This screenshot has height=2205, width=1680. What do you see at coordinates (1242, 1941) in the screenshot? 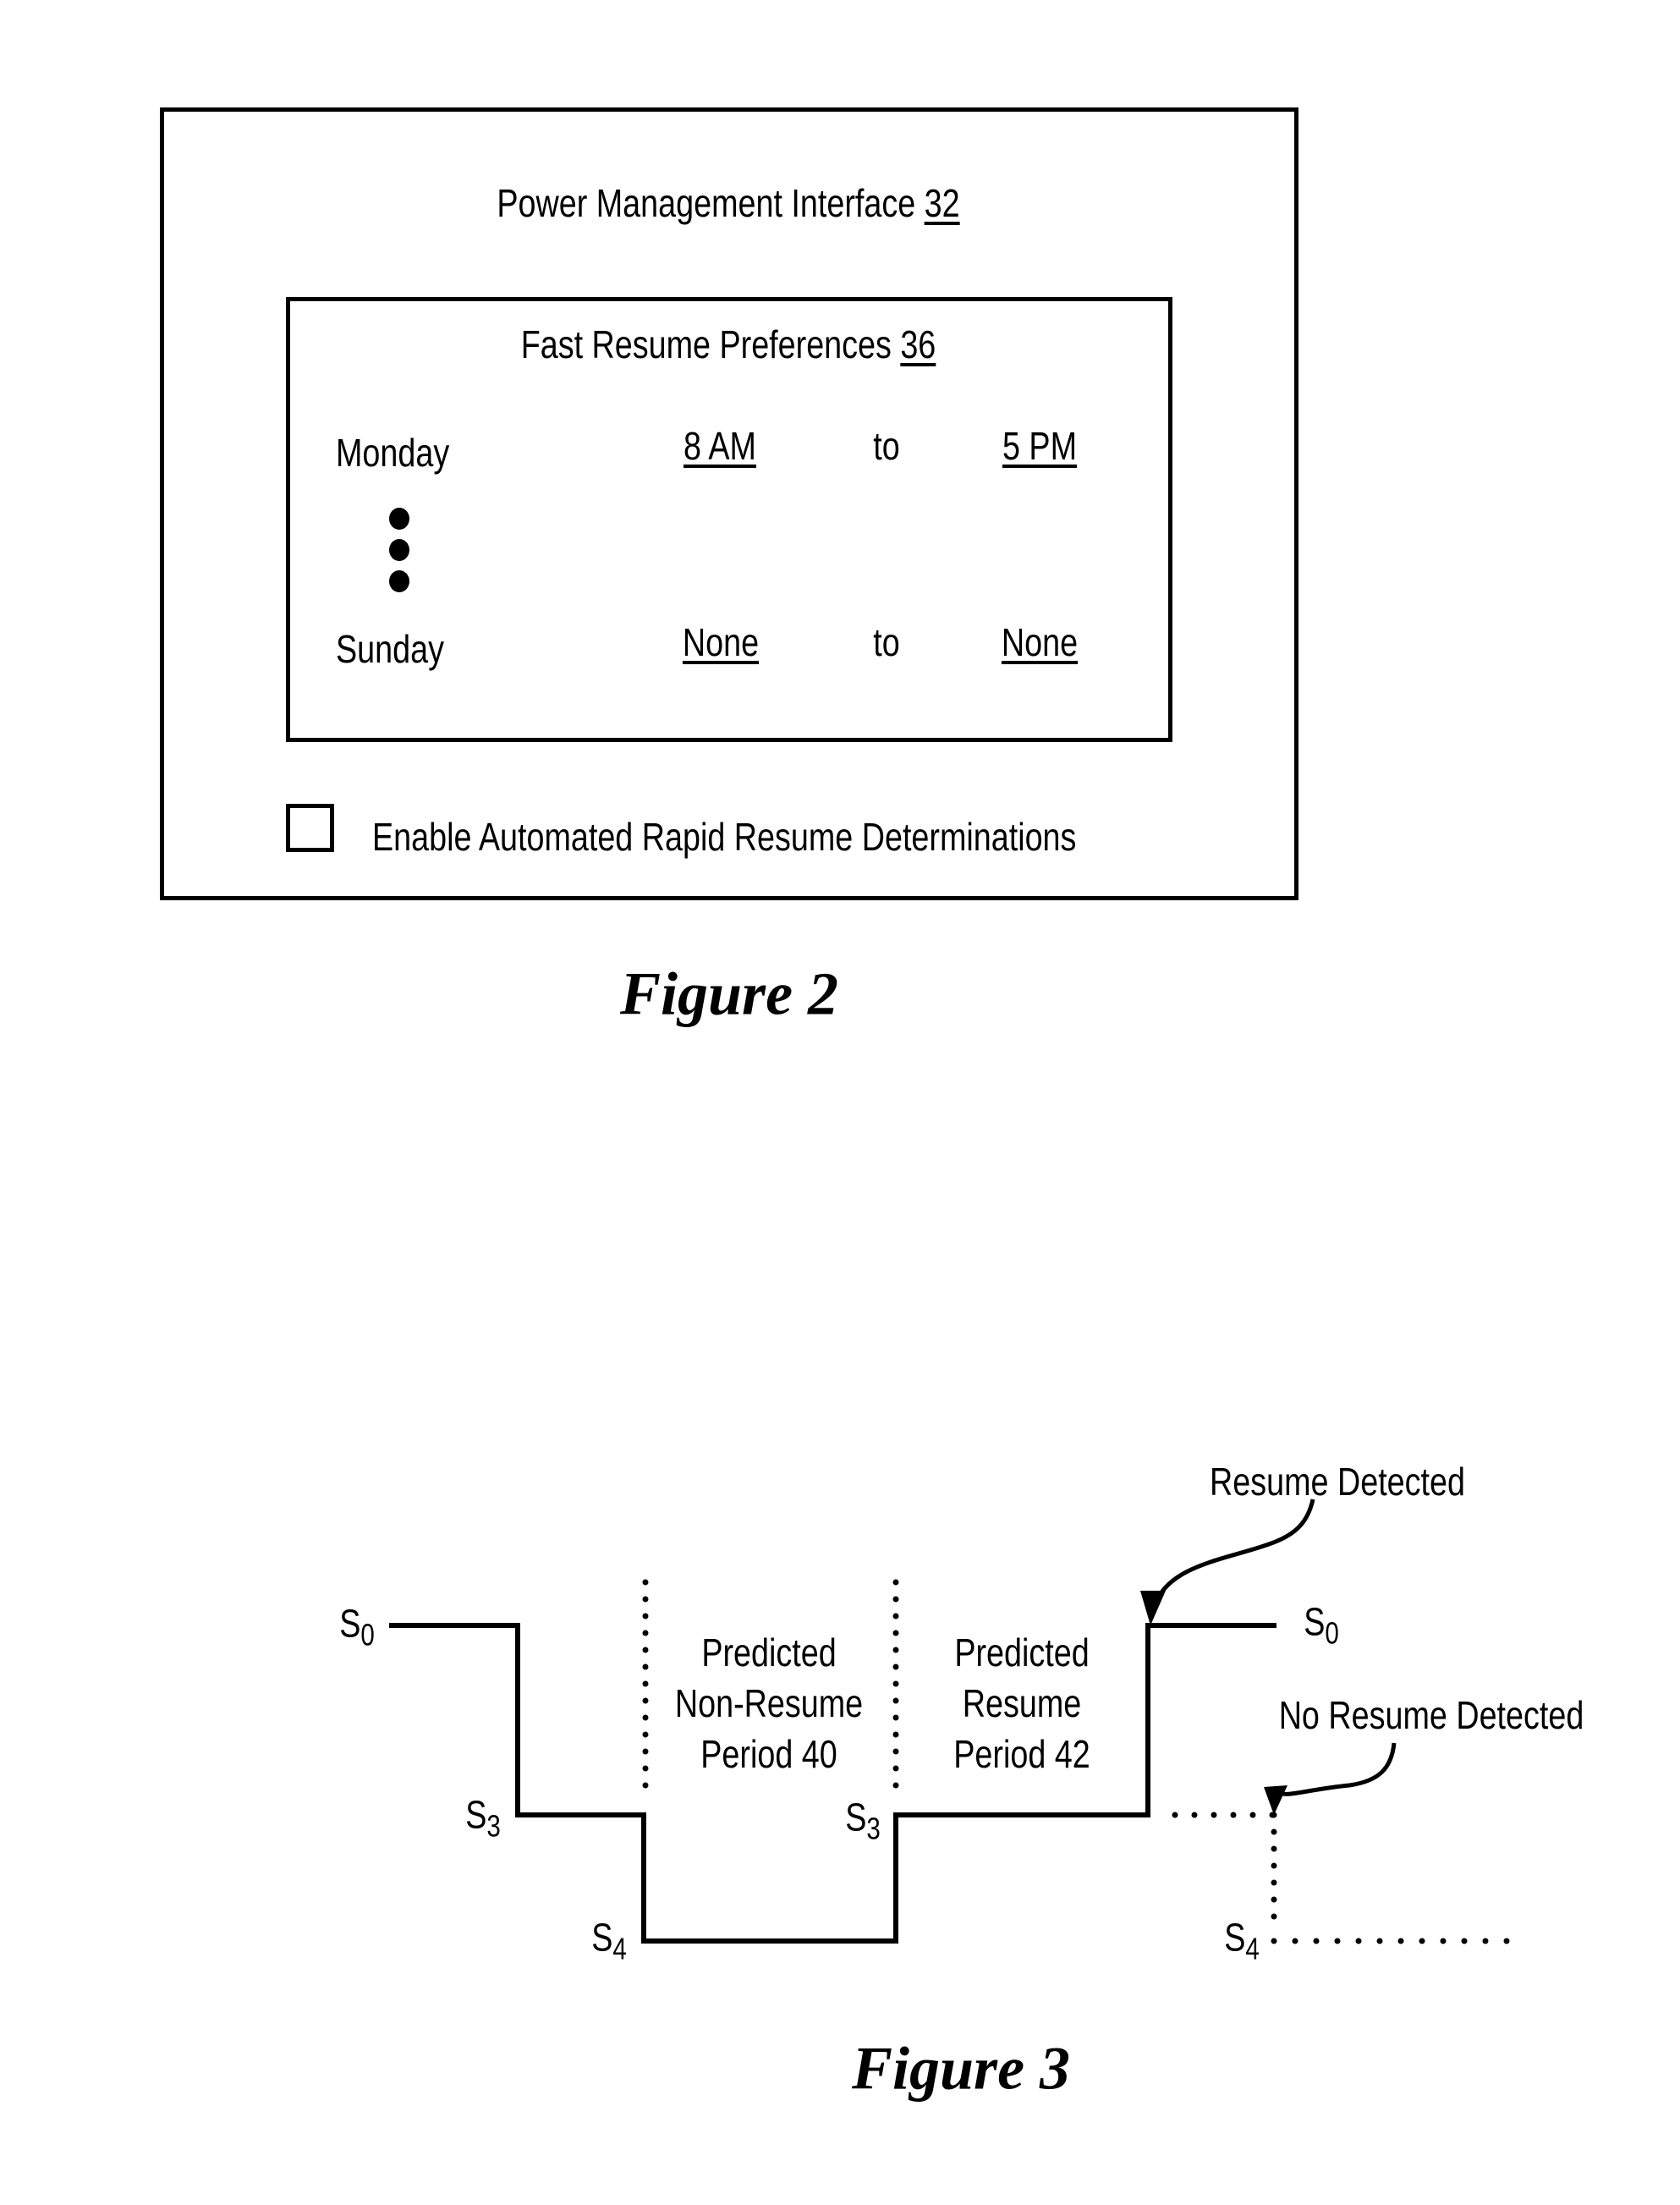
I see `state-label-s4-right: S4` at bounding box center [1242, 1941].